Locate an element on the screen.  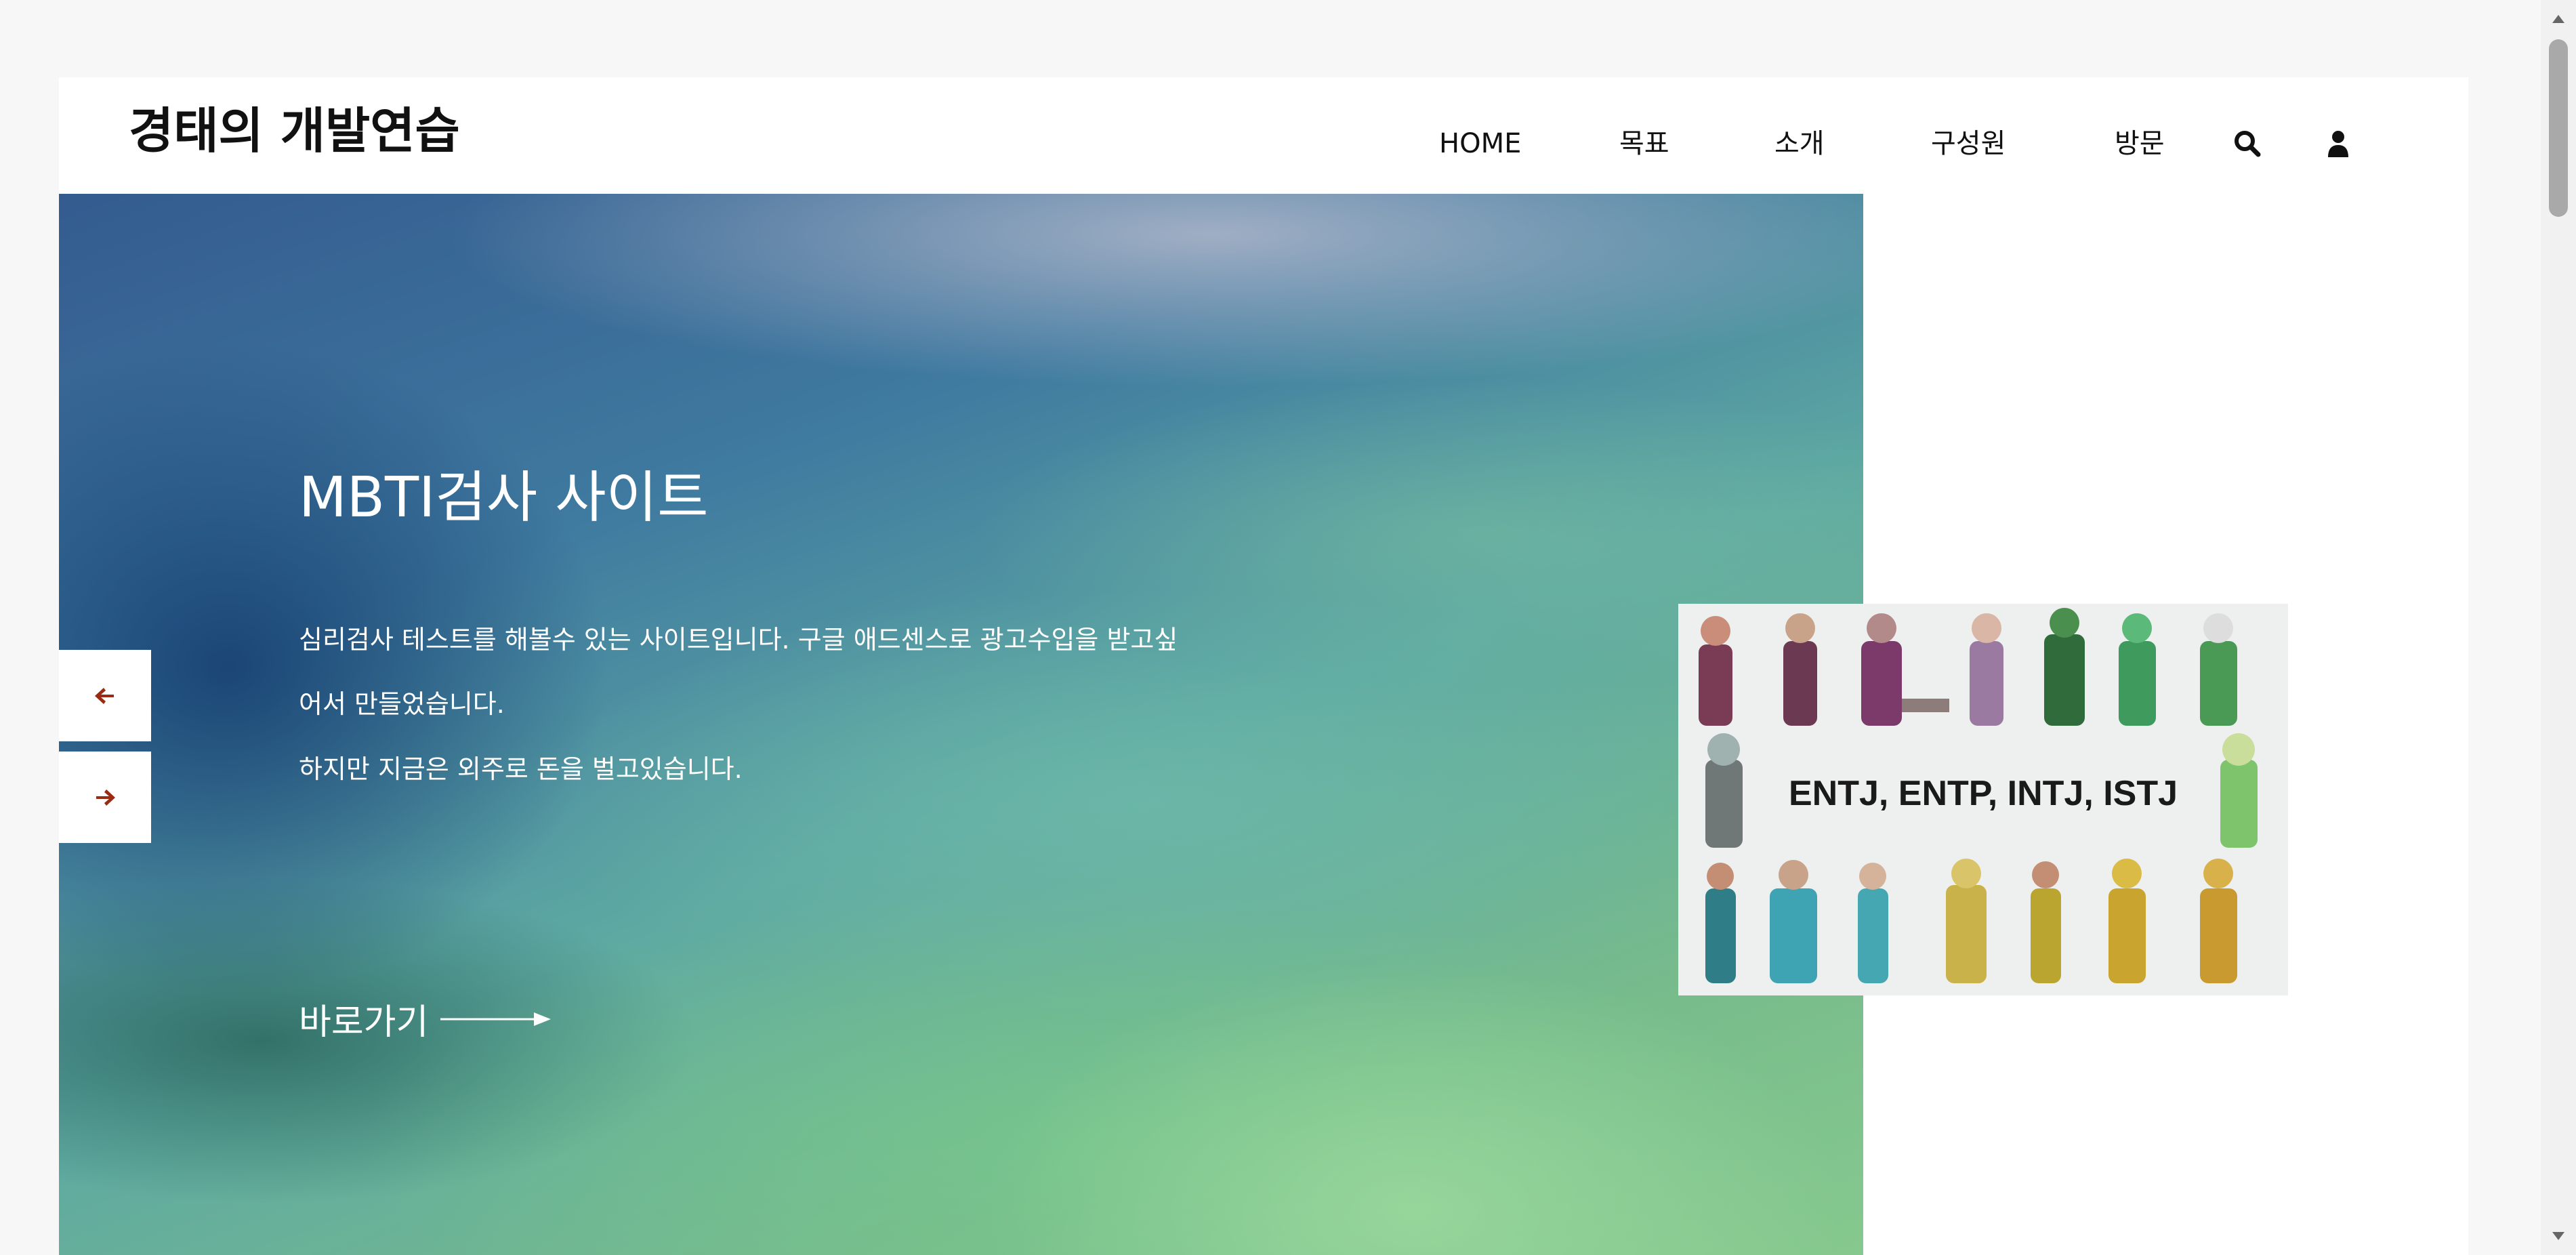
nav-members: 구성원 is located at coordinates (1968, 144).